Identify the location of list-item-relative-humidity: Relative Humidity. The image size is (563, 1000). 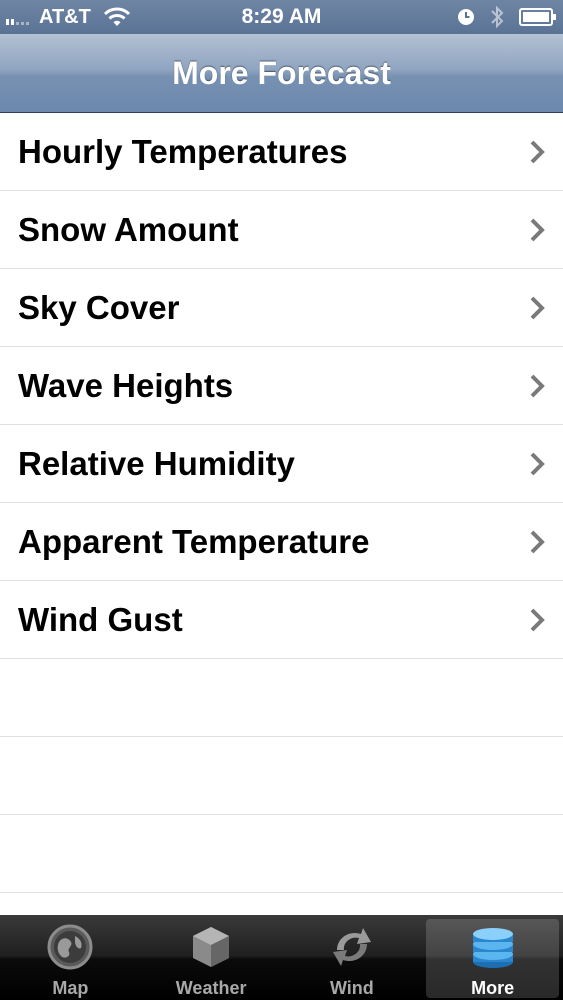
(281, 464).